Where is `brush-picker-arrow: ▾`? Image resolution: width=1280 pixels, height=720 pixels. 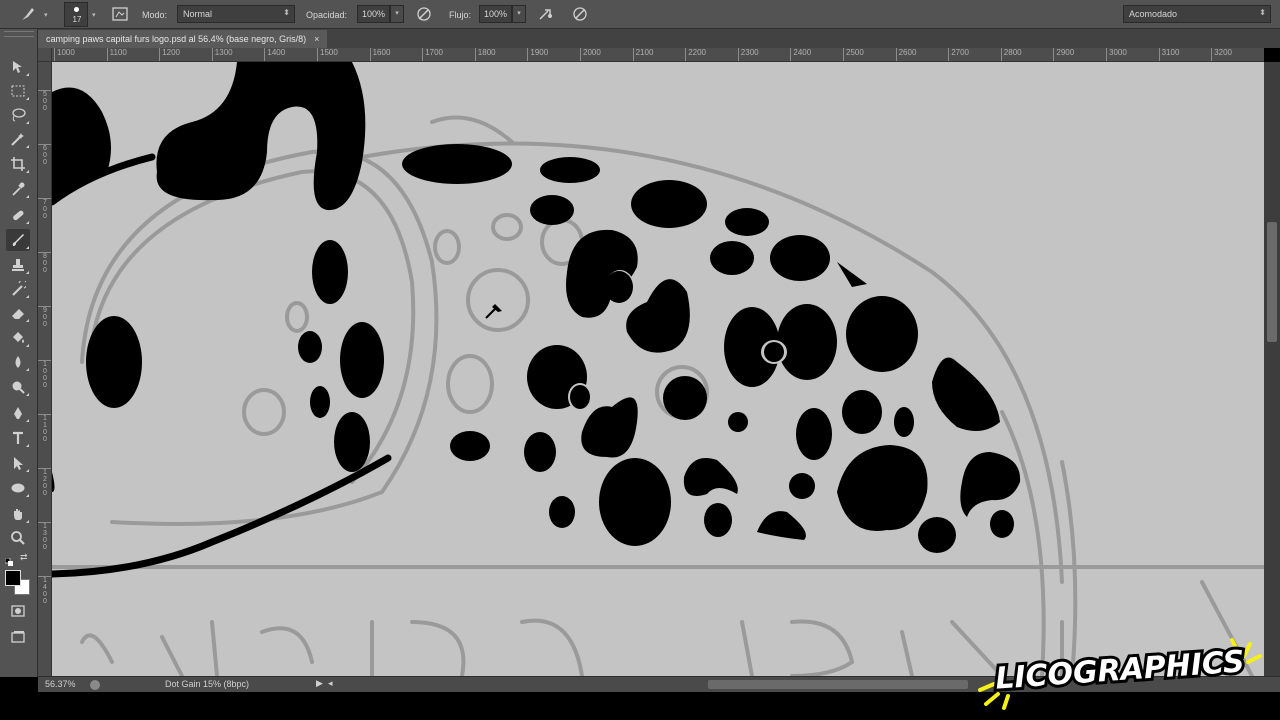
brush-picker-arrow: ▾ is located at coordinates (94, 14).